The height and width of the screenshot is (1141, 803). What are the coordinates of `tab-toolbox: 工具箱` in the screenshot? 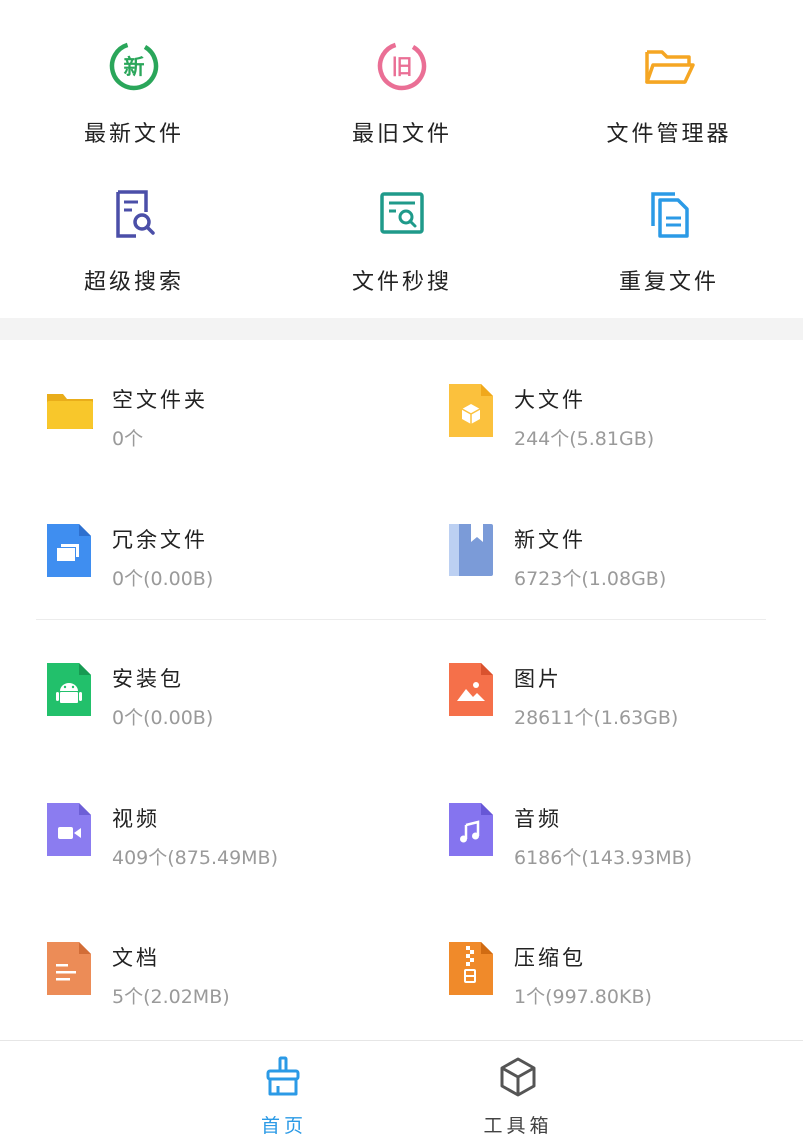 It's located at (518, 1096).